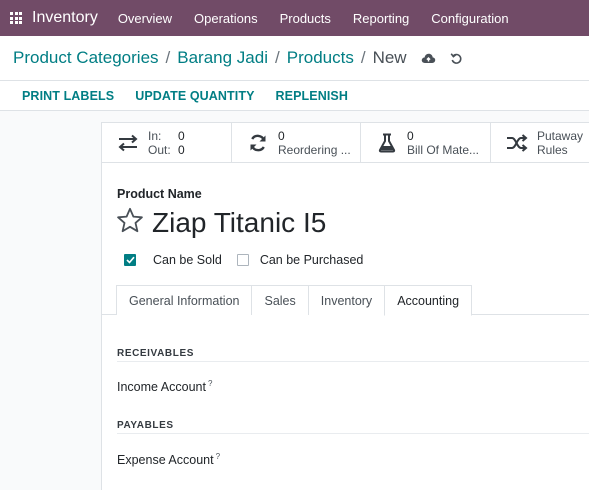 This screenshot has width=589, height=490. Describe the element at coordinates (218, 456) in the screenshot. I see `expense-account-help-icon: ?` at that location.